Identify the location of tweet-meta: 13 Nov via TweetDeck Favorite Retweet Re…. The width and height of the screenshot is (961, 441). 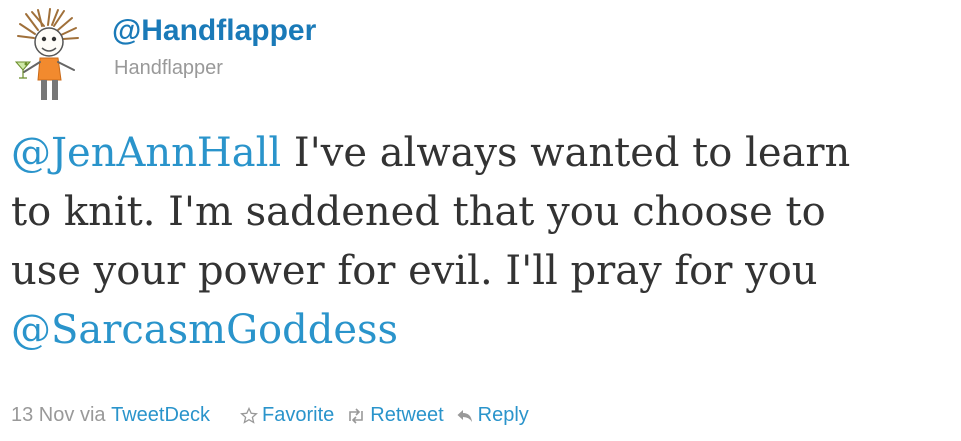
(270, 415).